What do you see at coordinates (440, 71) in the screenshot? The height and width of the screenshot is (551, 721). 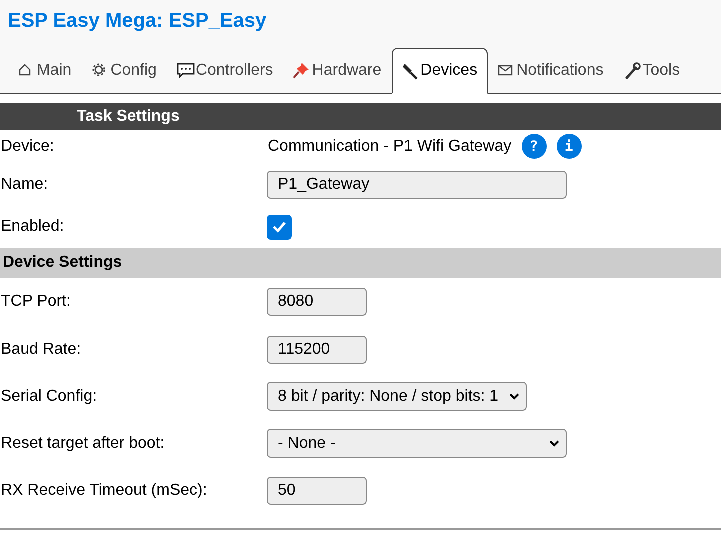 I see `nav-tab: Devices` at bounding box center [440, 71].